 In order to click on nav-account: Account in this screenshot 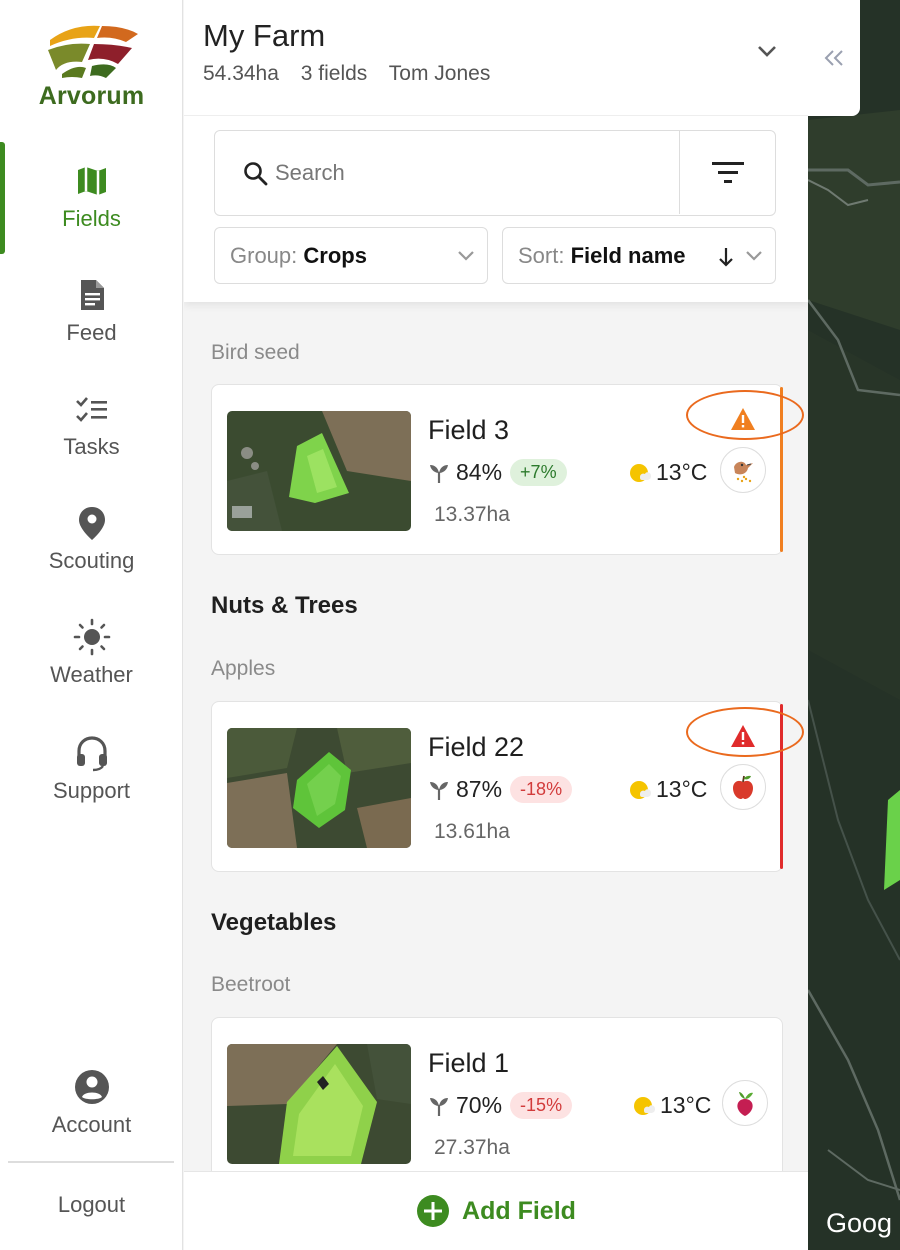, I will do `click(91, 1118)`.